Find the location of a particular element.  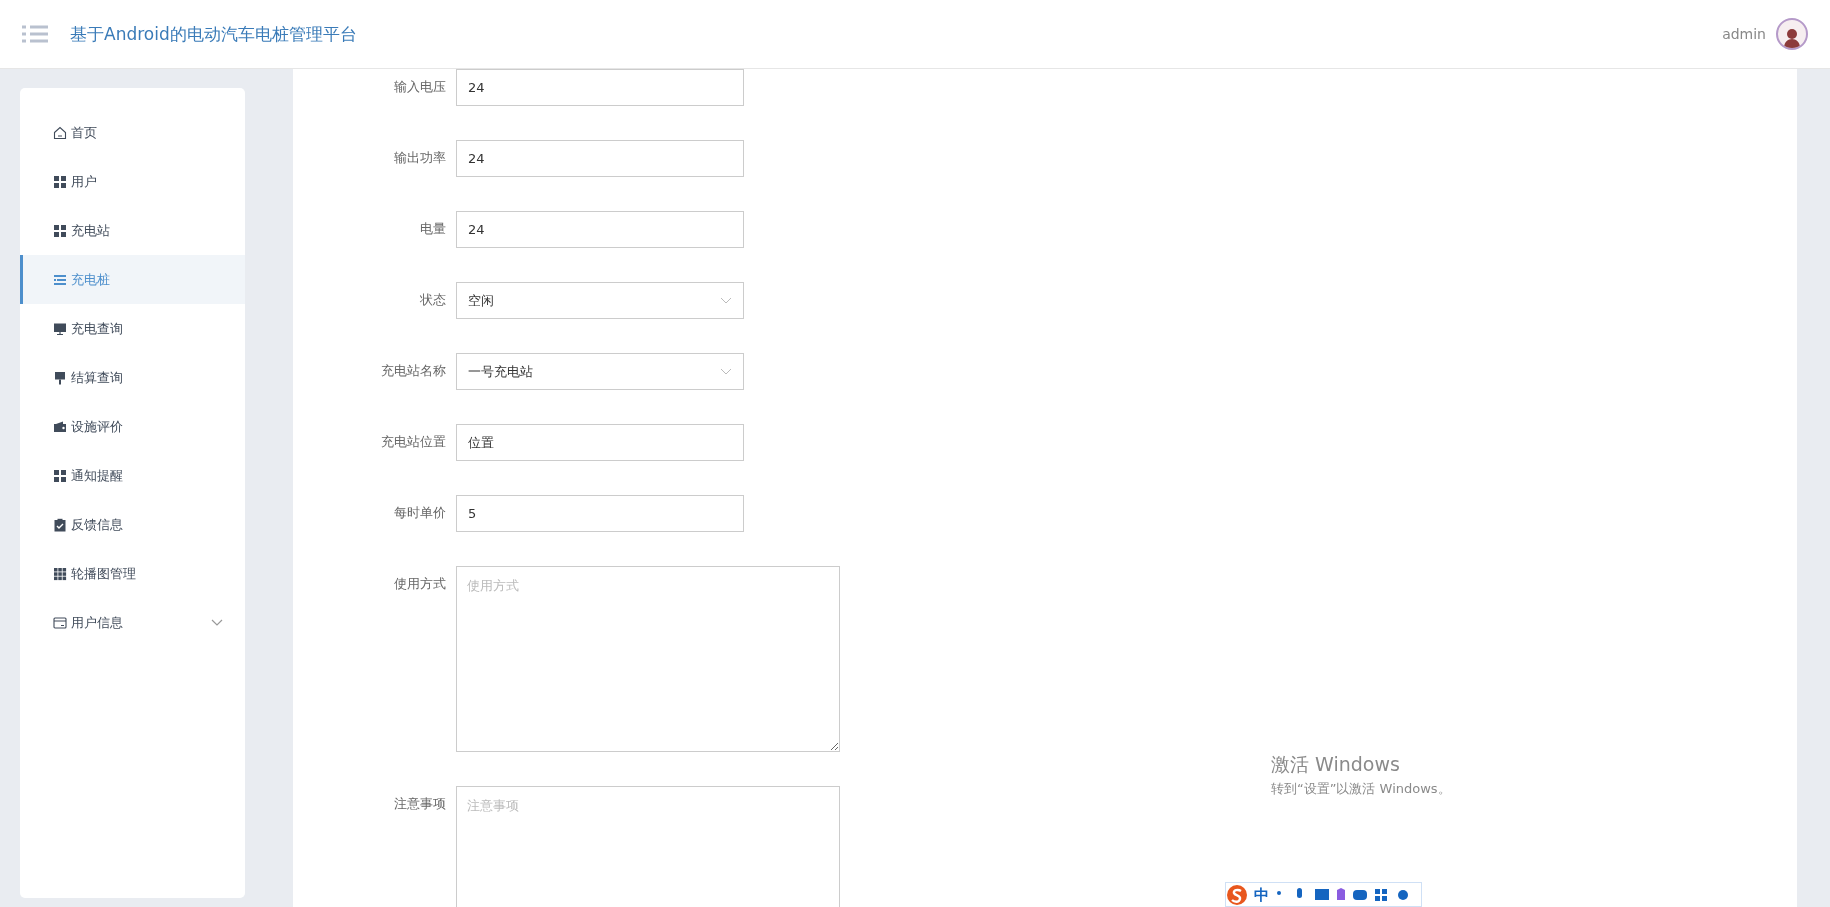

field-label: 状态 is located at coordinates (433, 300).